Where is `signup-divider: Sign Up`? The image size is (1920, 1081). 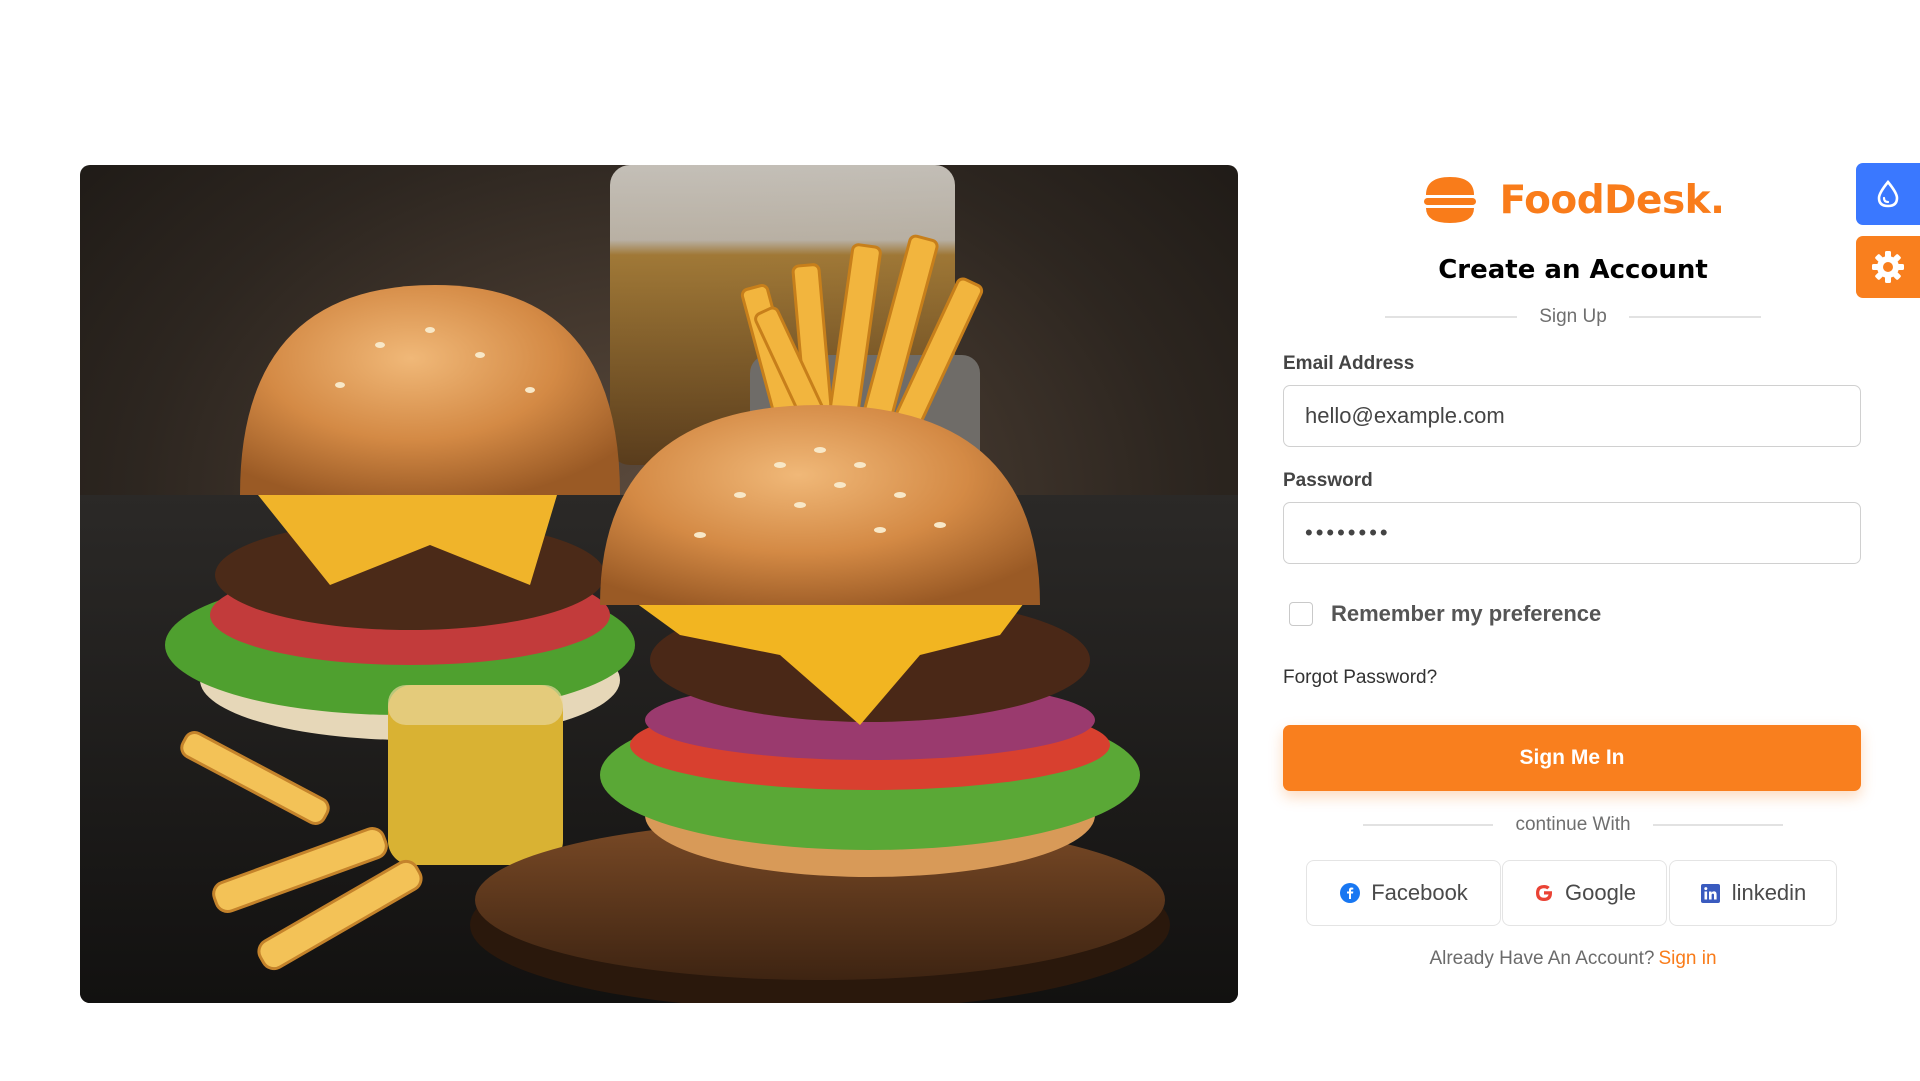
signup-divider: Sign Up is located at coordinates (1573, 317).